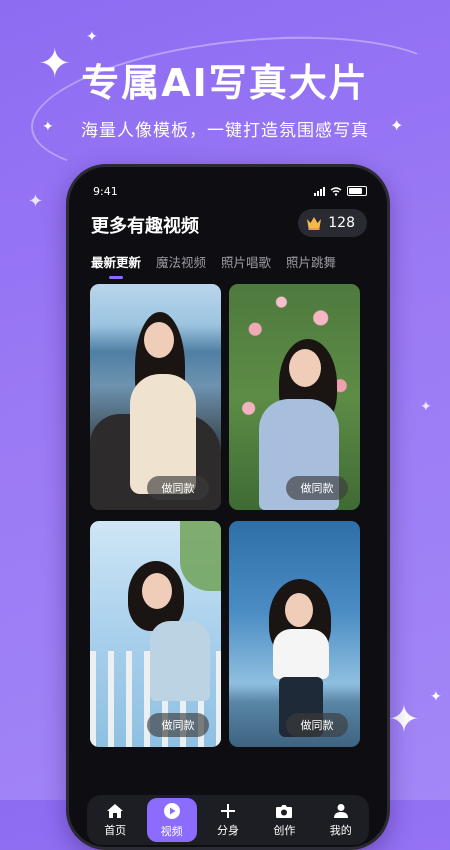 This screenshot has width=450, height=850. I want to click on home-icon, so click(115, 810).